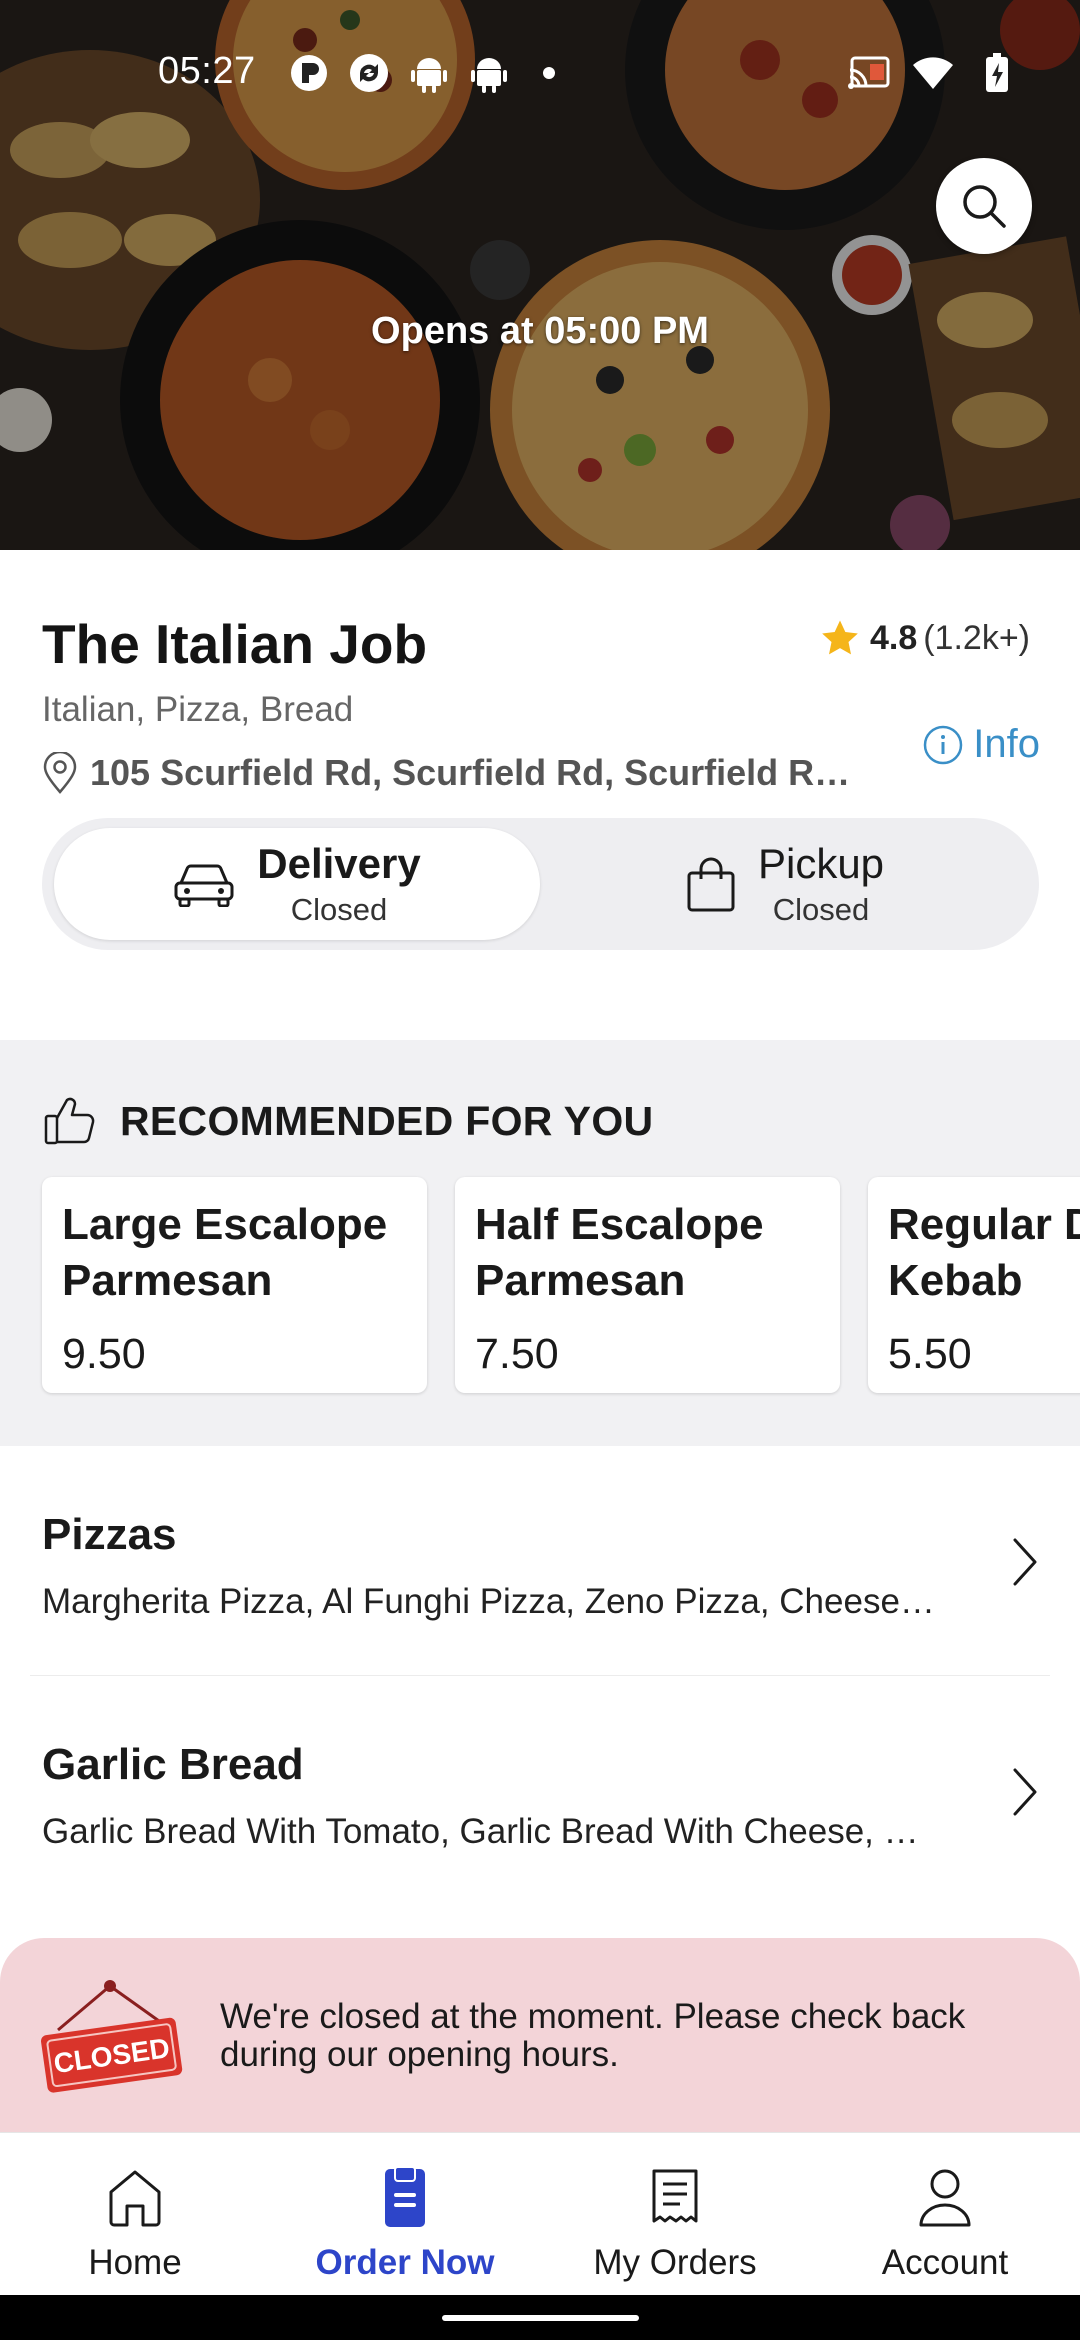 The height and width of the screenshot is (2340, 1080). Describe the element at coordinates (204, 885) in the screenshot. I see `car-icon` at that location.